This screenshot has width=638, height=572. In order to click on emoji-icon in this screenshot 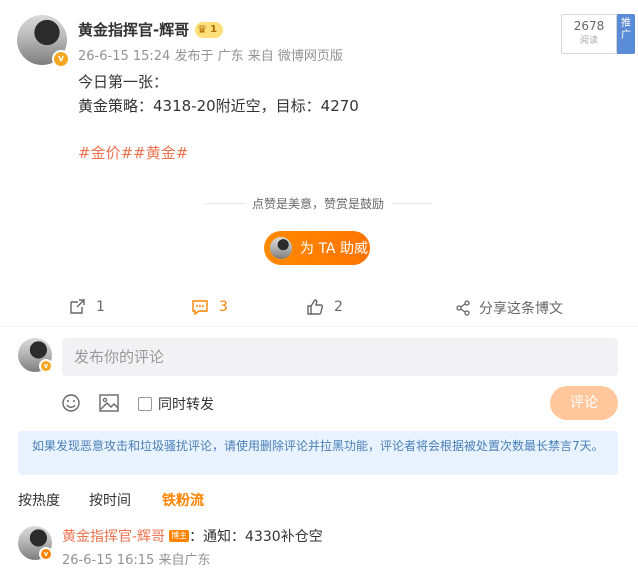, I will do `click(71, 403)`.